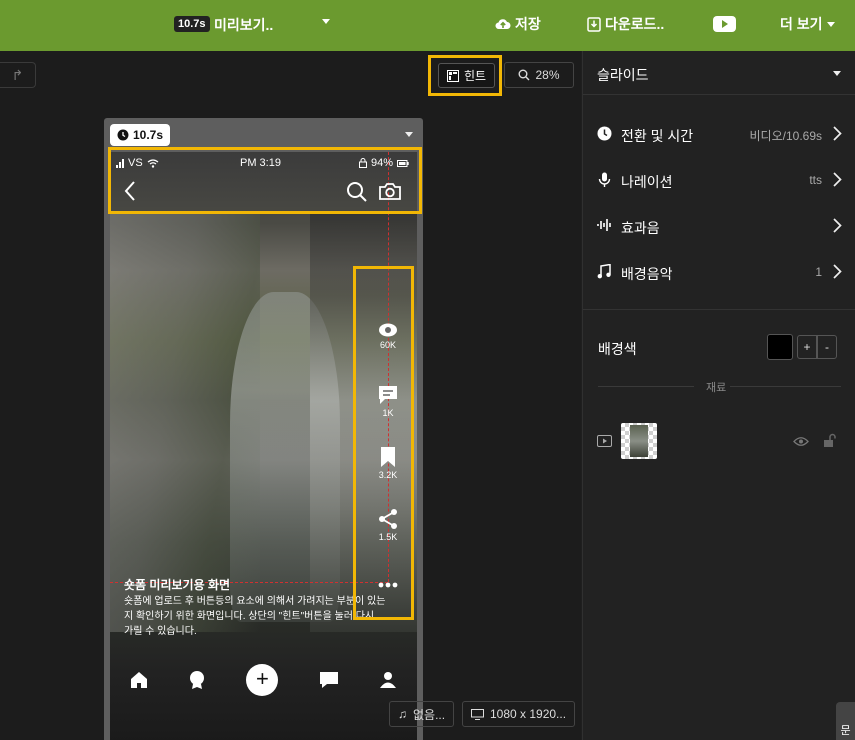 The height and width of the screenshot is (740, 855). What do you see at coordinates (818, 272) in the screenshot?
I see `row-value: 1` at bounding box center [818, 272].